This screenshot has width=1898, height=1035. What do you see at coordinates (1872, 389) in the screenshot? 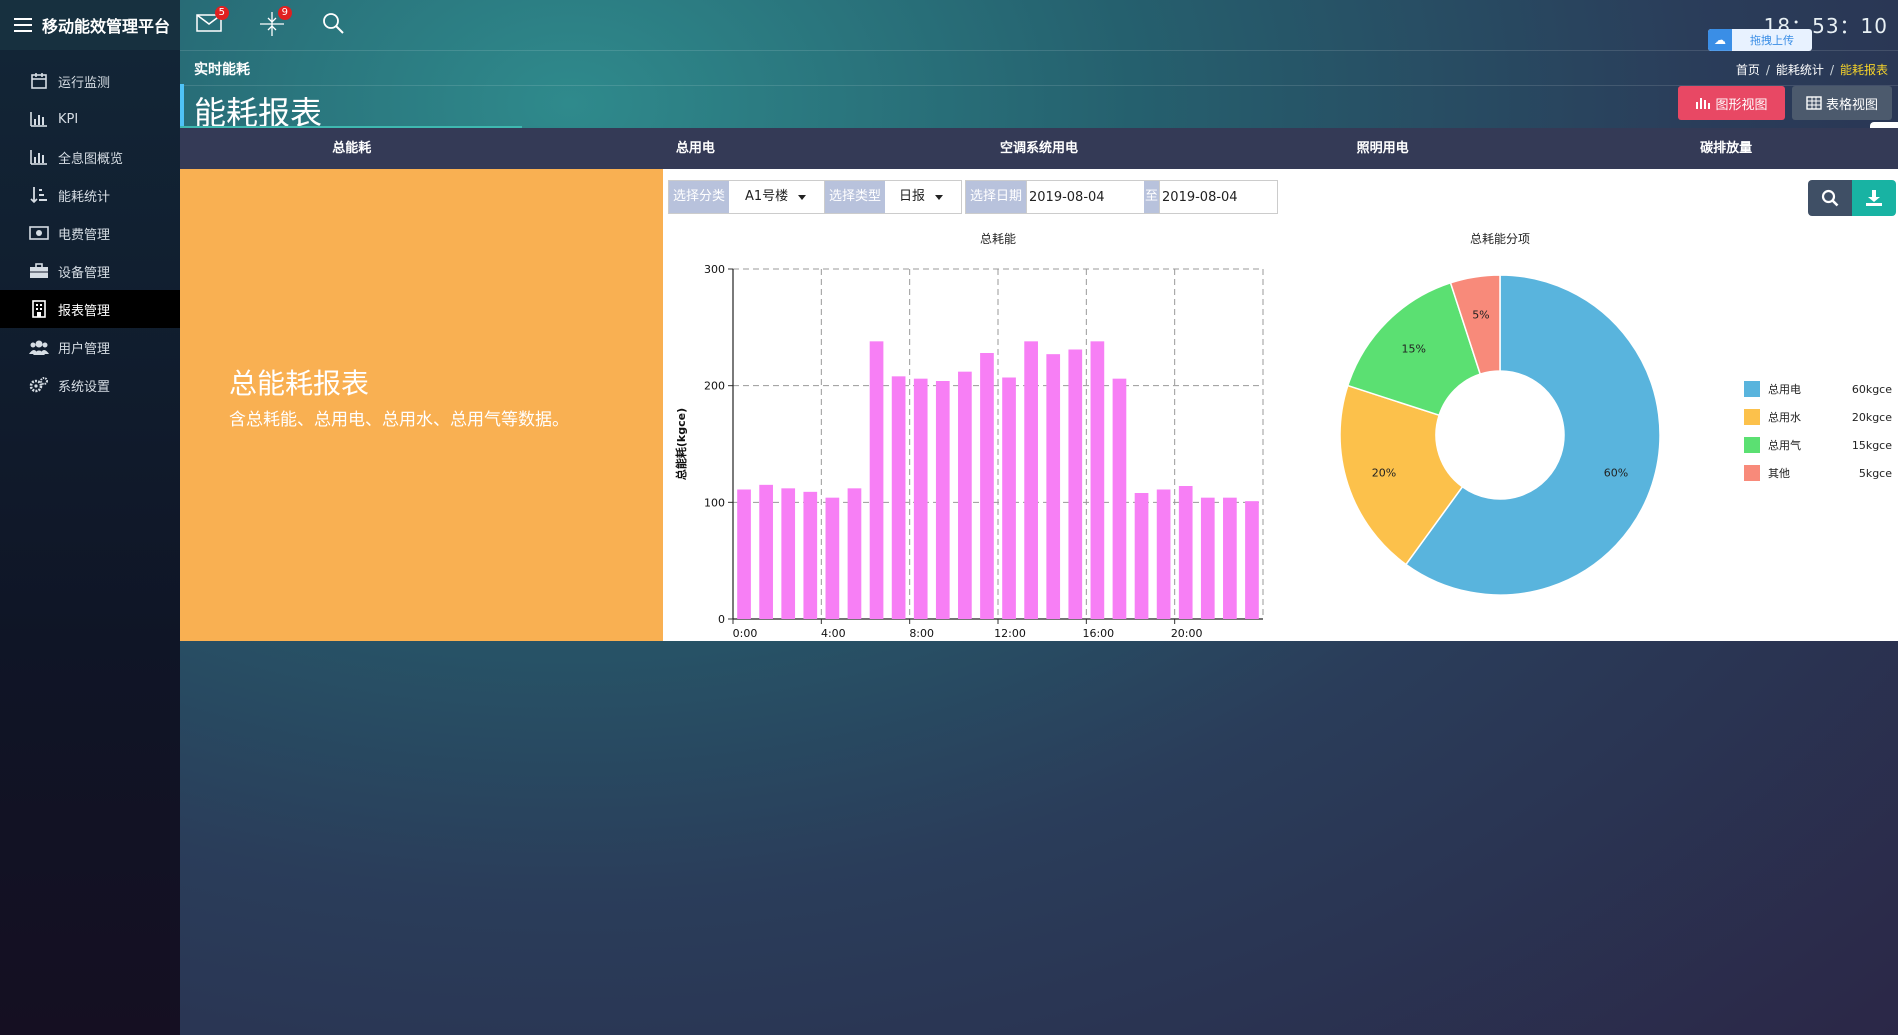
I see `legend-value: 60kgce` at bounding box center [1872, 389].